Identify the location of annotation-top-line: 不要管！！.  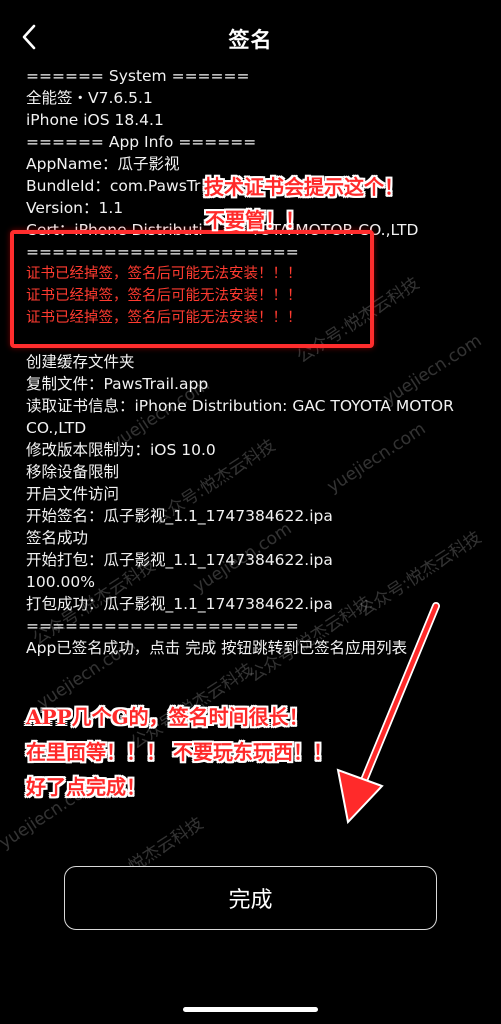
(255, 220).